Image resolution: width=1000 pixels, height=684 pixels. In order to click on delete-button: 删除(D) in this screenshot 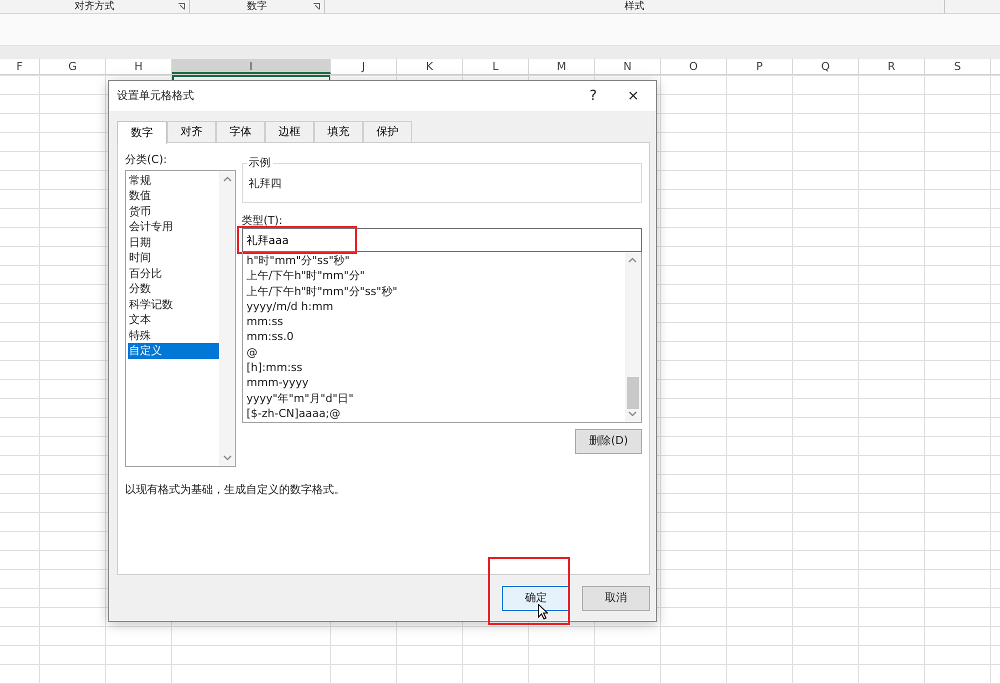, I will do `click(608, 441)`.